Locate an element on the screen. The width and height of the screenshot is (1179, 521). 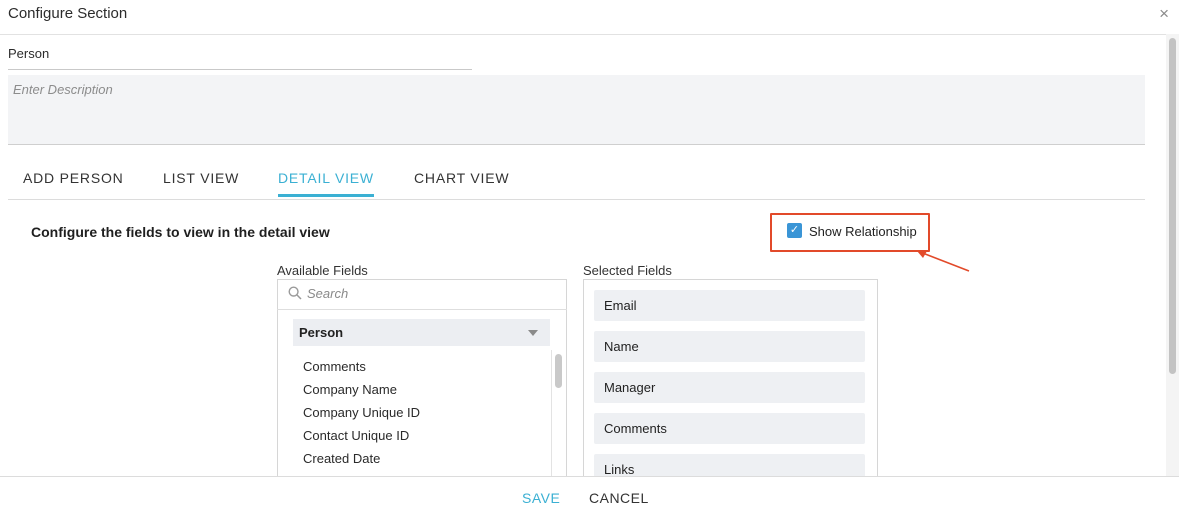
selected-field-item: Email is located at coordinates (729, 305).